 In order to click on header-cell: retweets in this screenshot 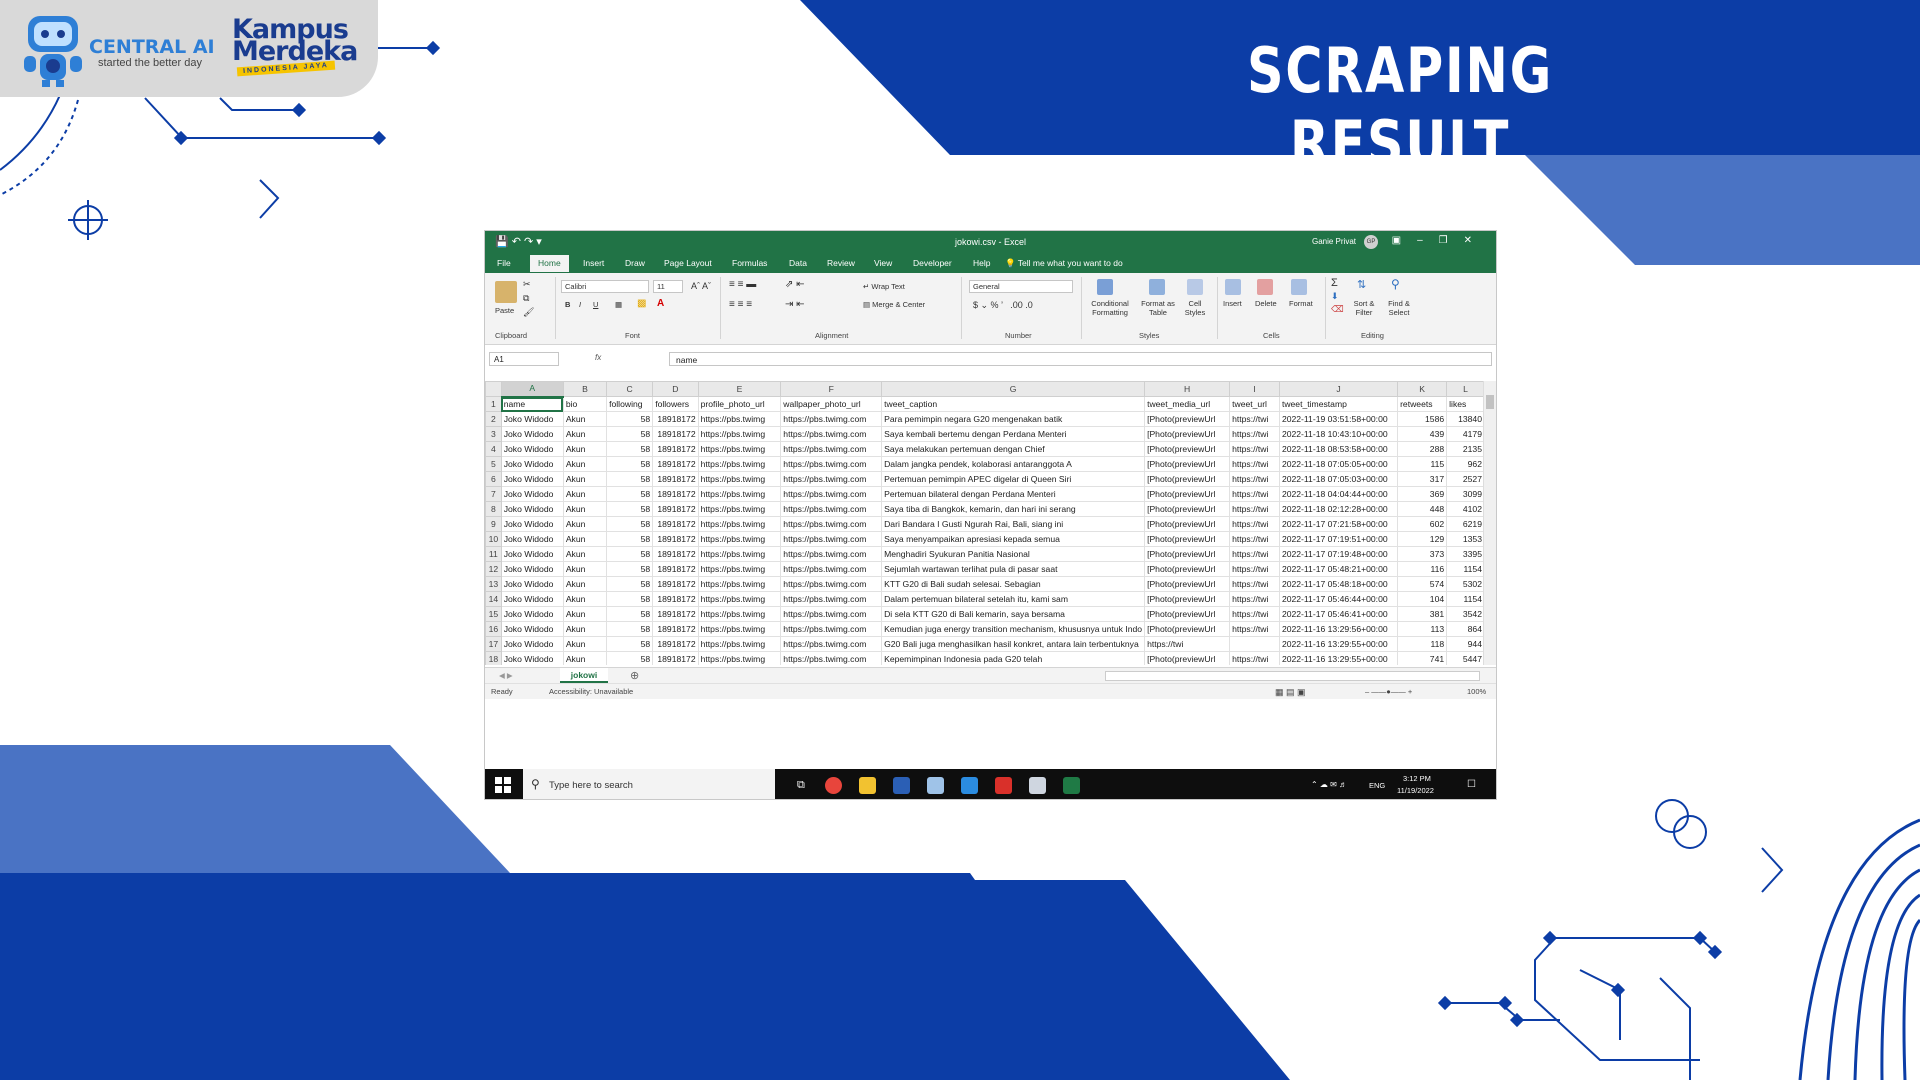, I will do `click(1422, 404)`.